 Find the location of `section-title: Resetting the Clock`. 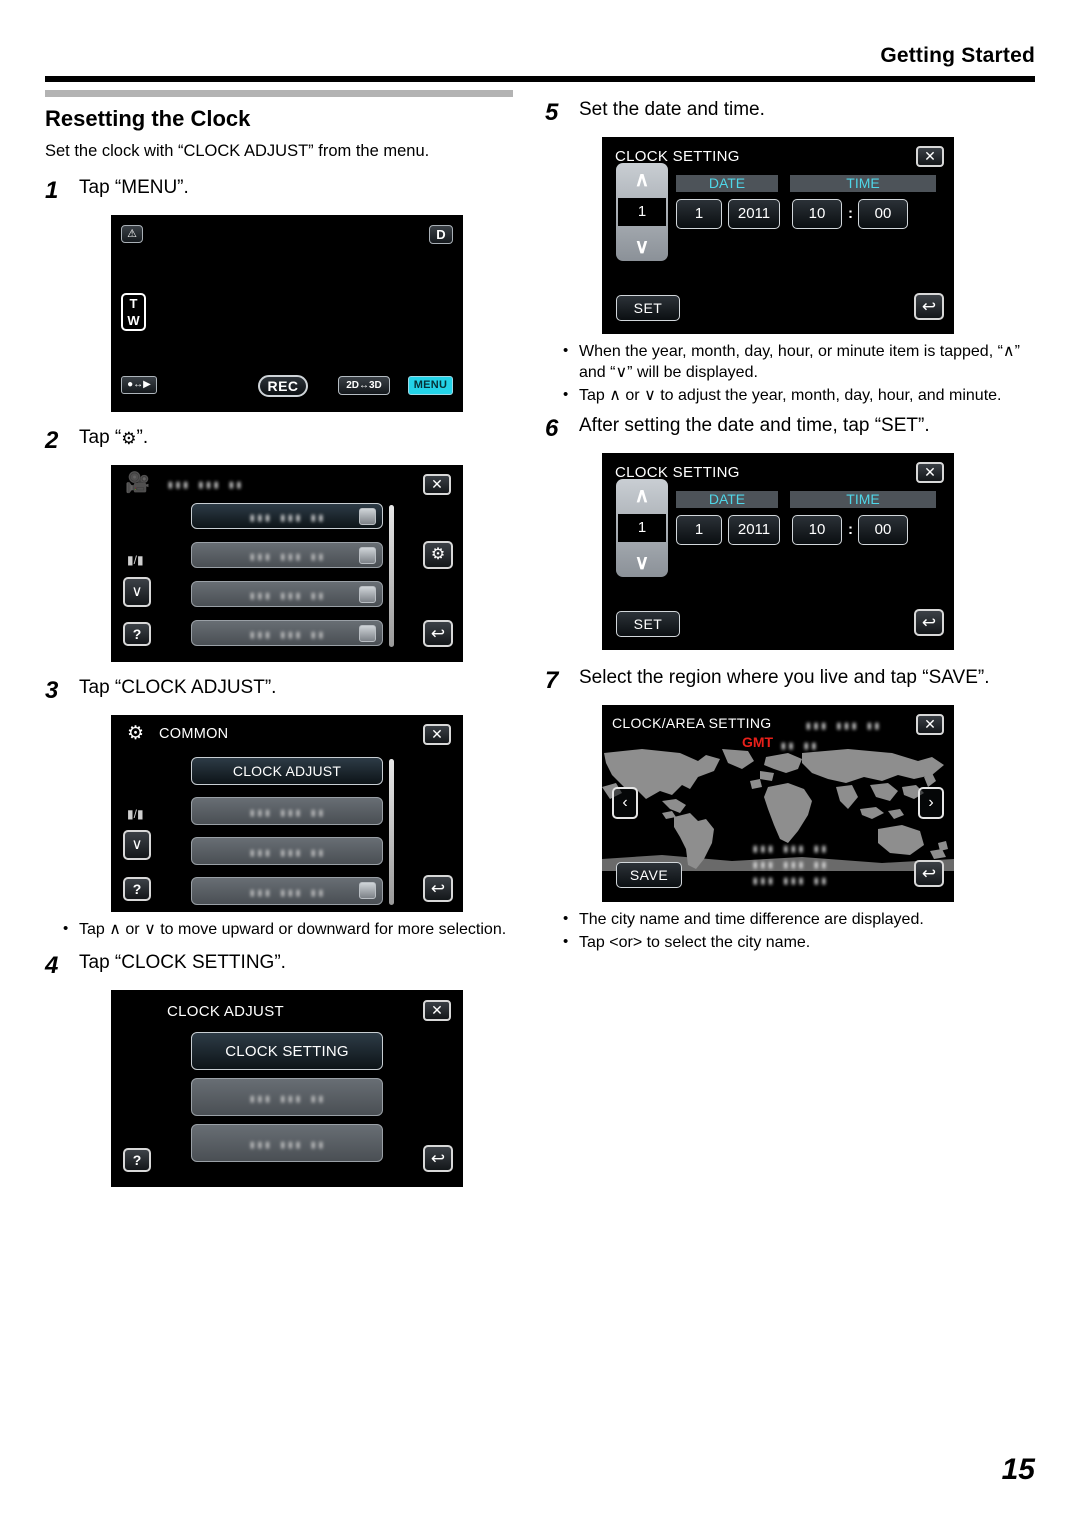

section-title: Resetting the Clock is located at coordinates (148, 118).